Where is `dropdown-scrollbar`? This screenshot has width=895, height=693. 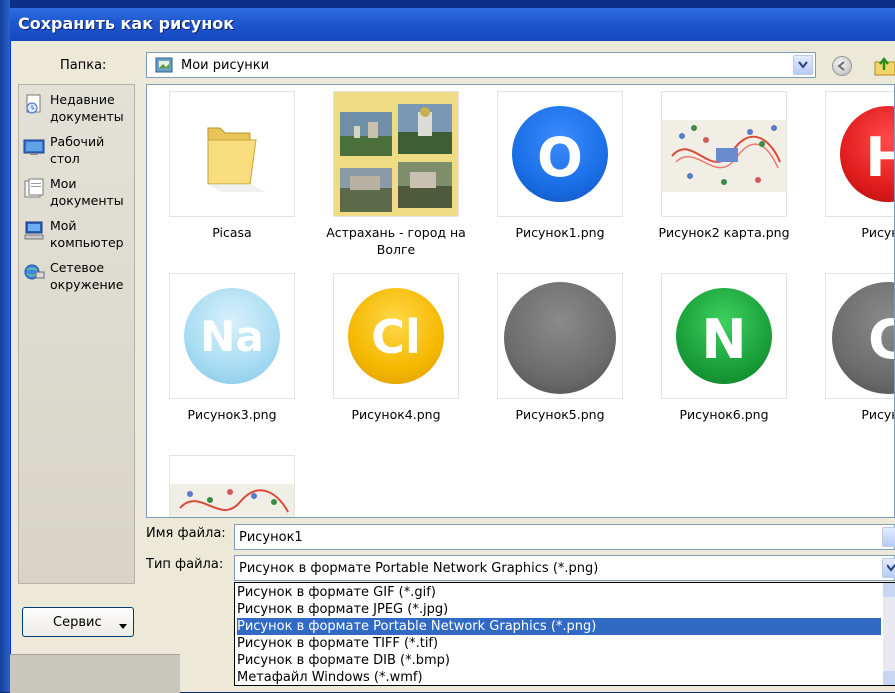
dropdown-scrollbar is located at coordinates (889, 634).